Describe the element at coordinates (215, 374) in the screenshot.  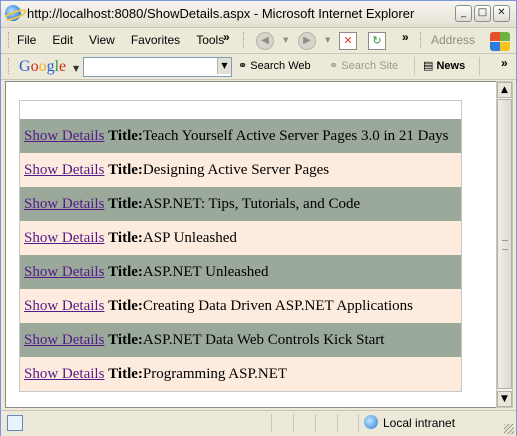
I see `book-title: Programming ASP.NET` at that location.